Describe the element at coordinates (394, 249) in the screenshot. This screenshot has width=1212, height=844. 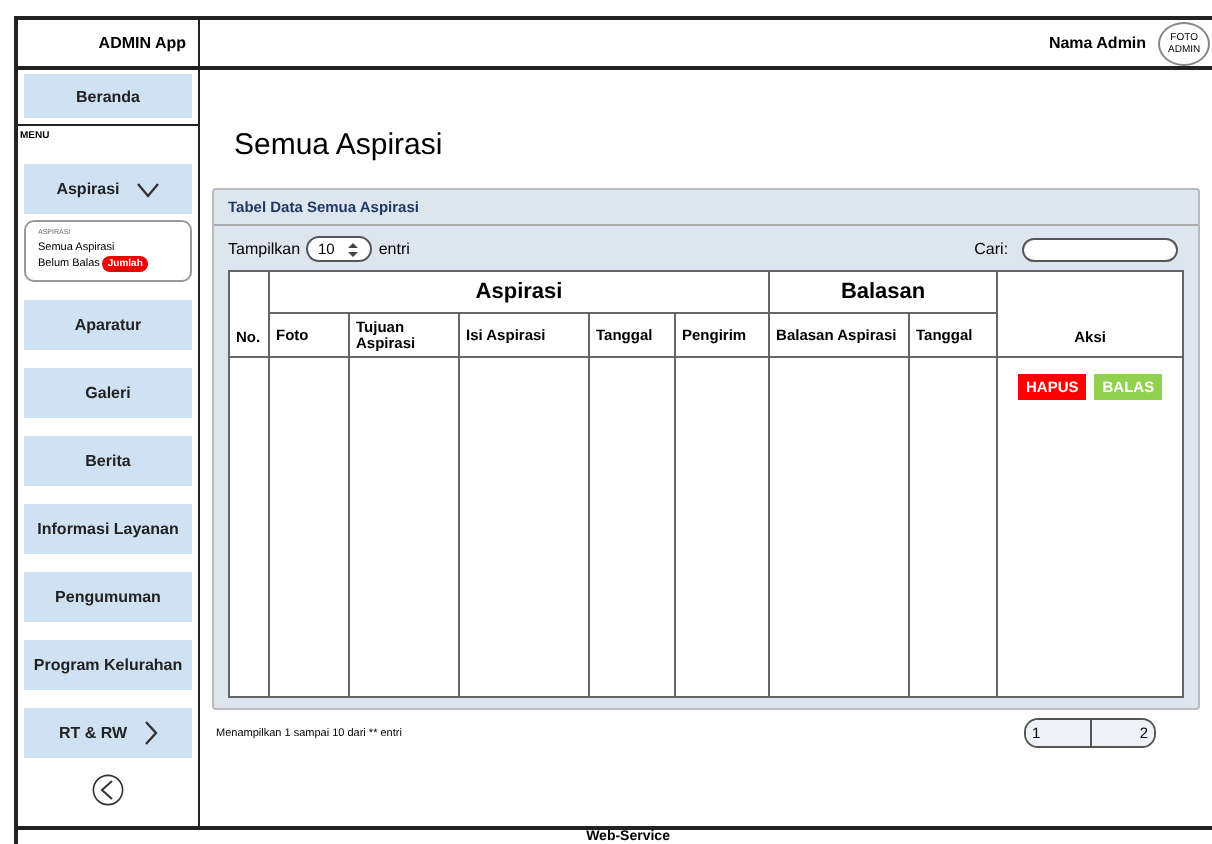
I see `entries-label: entri` at that location.